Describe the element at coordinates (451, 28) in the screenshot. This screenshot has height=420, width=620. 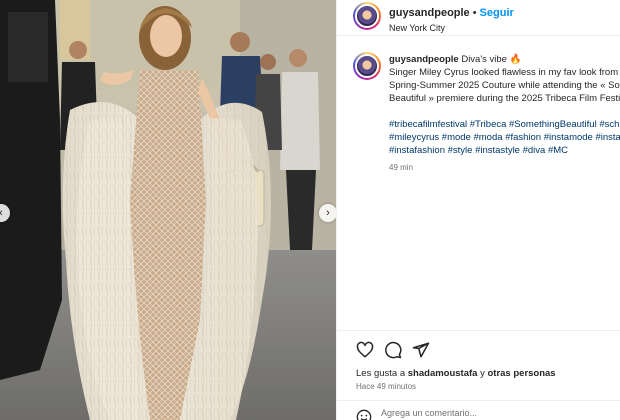
I see `location-link: New York City` at that location.